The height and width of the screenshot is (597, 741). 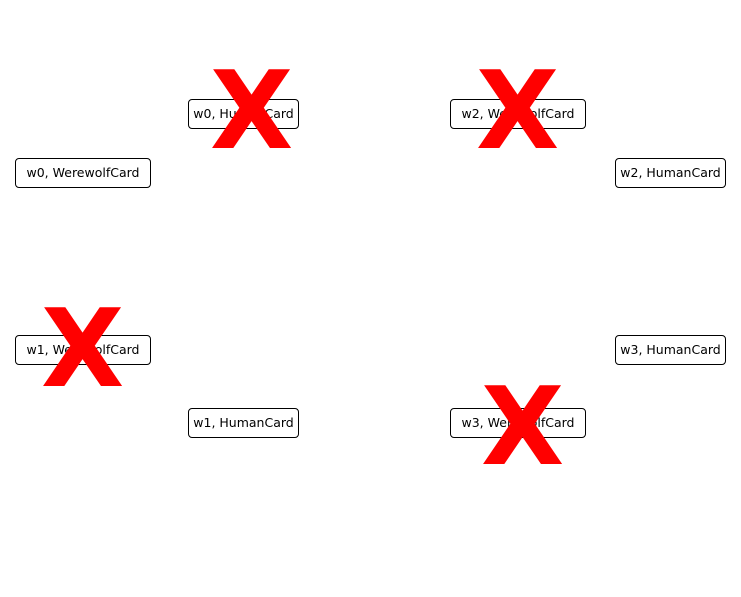 I want to click on card-w1-werewolf: w1, WerewolfCard, so click(x=83, y=350).